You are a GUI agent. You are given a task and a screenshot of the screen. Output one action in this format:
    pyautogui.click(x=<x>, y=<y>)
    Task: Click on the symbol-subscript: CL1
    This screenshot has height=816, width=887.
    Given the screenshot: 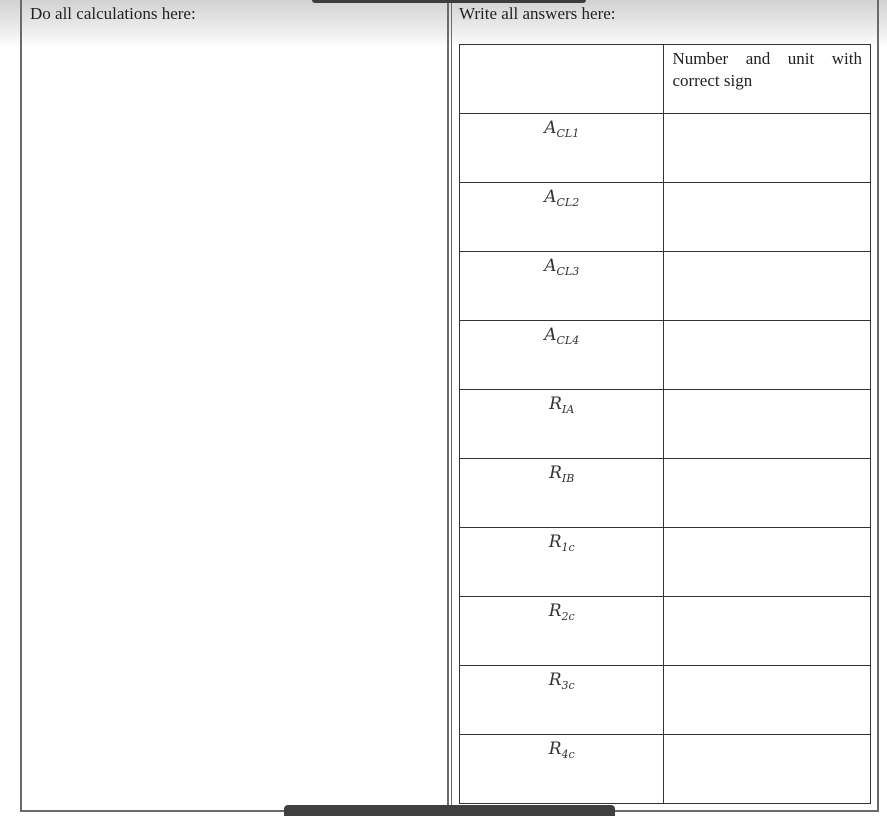 What is the action you would take?
    pyautogui.click(x=568, y=133)
    